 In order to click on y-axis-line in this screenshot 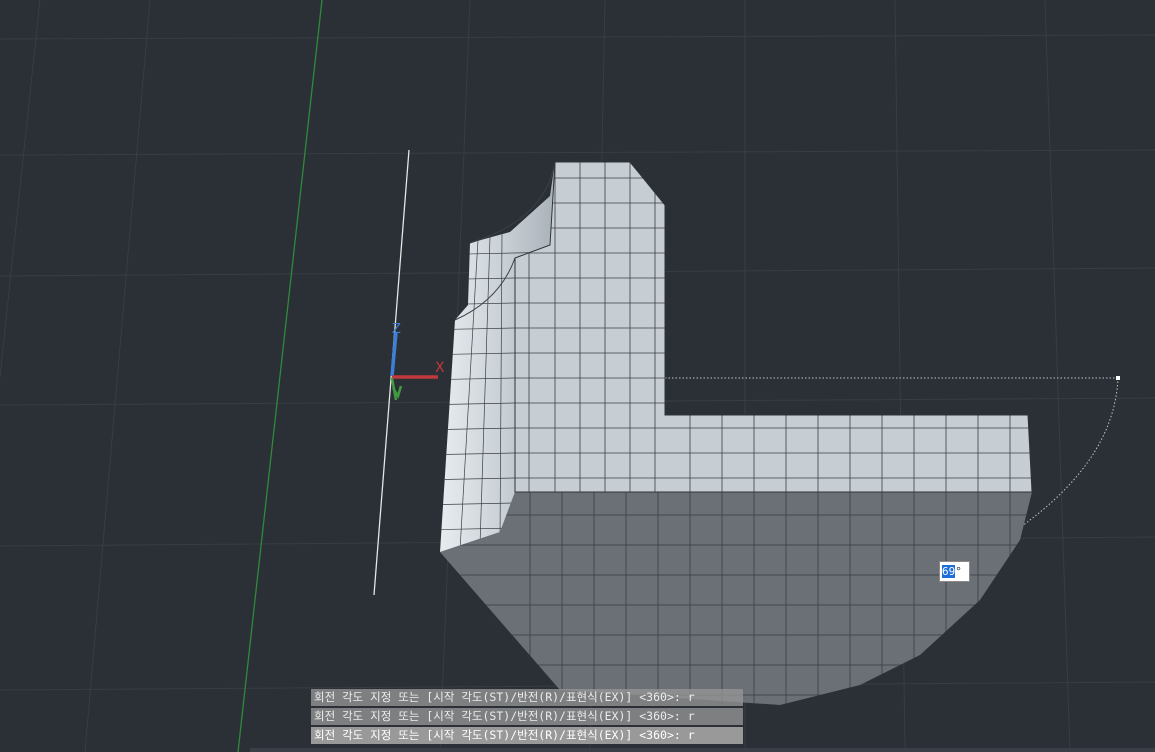, I will do `click(280, 376)`.